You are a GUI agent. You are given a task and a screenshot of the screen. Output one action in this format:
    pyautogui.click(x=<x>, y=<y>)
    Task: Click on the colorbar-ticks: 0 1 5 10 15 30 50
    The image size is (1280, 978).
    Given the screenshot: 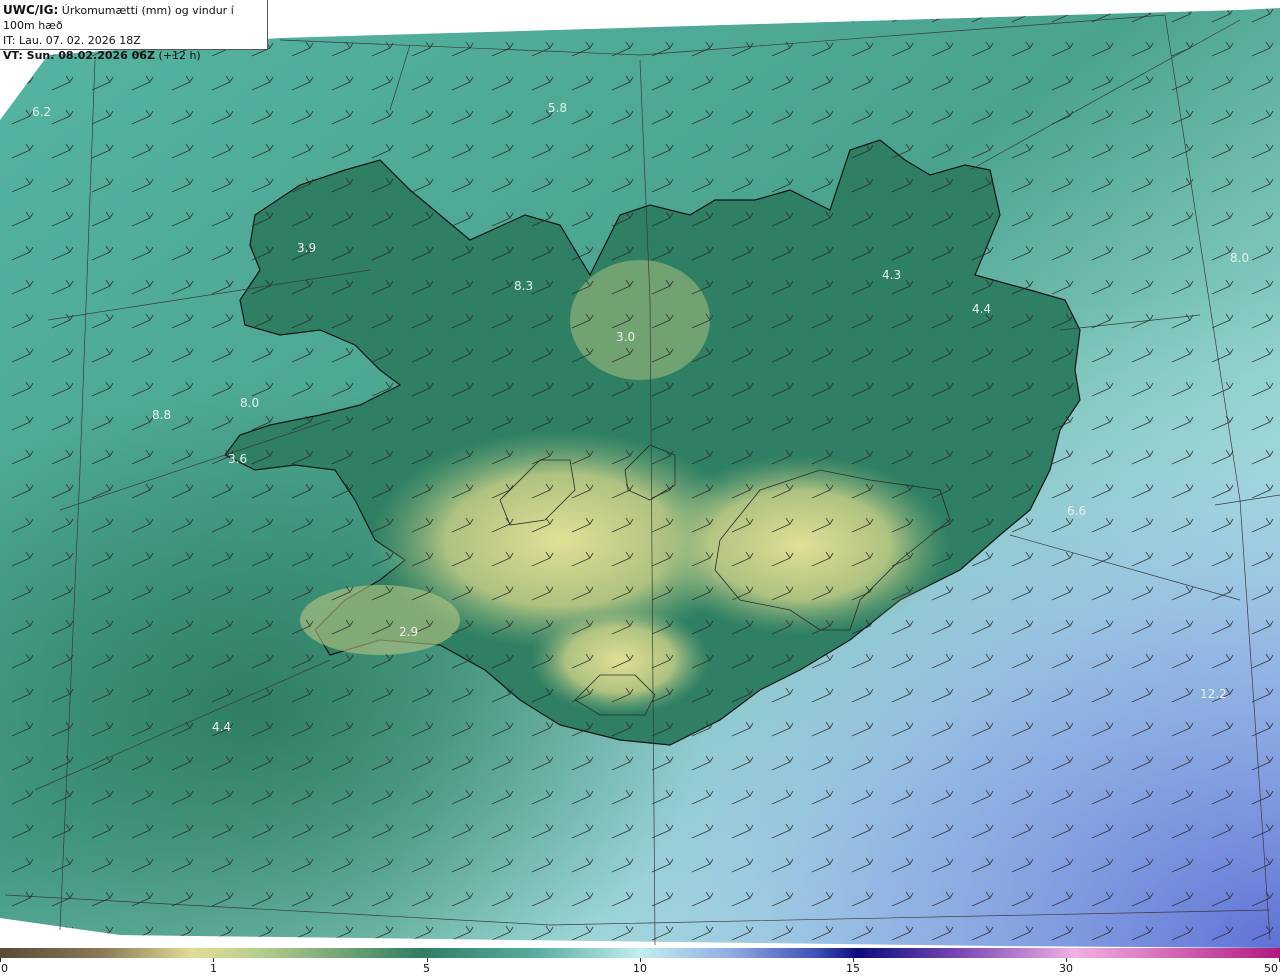 What is the action you would take?
    pyautogui.click(x=640, y=968)
    